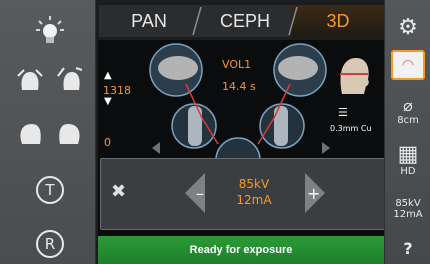 This screenshot has width=430, height=264. What do you see at coordinates (200, 193) in the screenshot?
I see `minus-icon: –` at bounding box center [200, 193].